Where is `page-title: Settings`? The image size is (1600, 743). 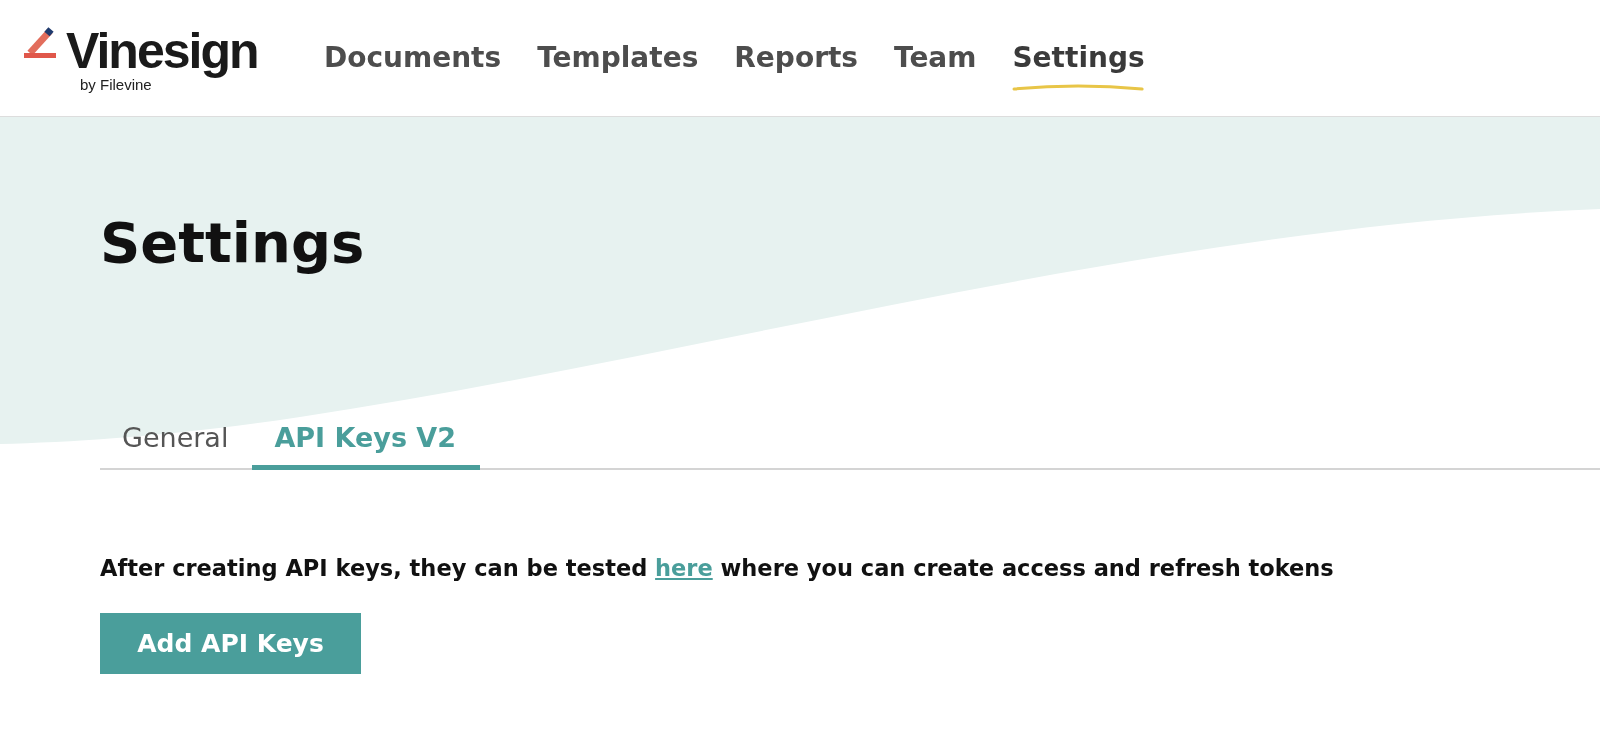
page-title: Settings is located at coordinates (233, 243).